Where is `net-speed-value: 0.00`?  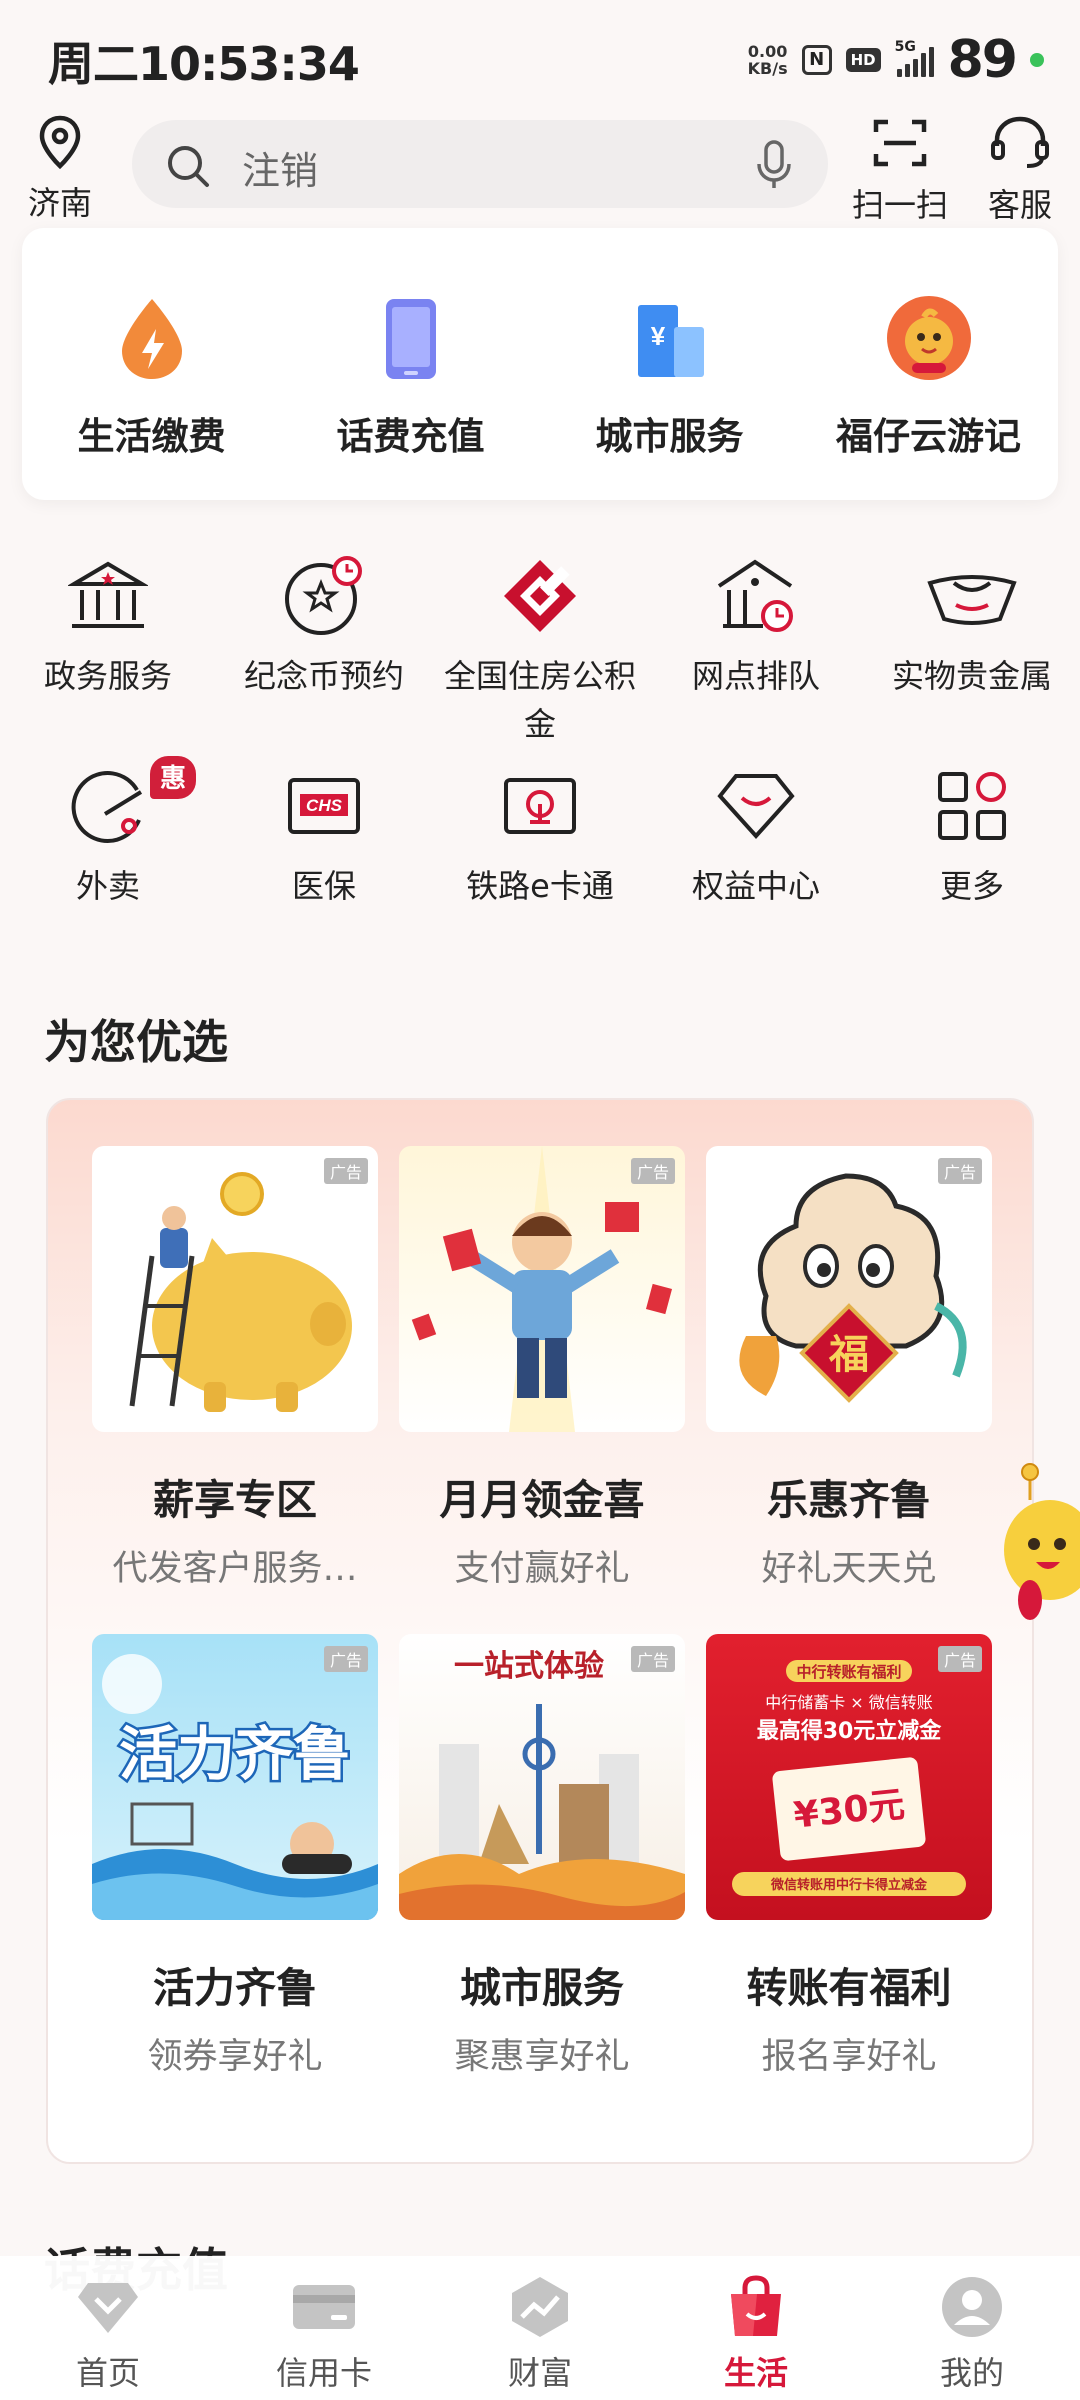 net-speed-value: 0.00 is located at coordinates (767, 51).